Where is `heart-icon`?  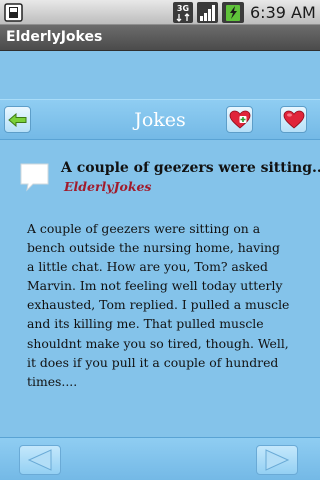
heart-icon is located at coordinates (293, 119).